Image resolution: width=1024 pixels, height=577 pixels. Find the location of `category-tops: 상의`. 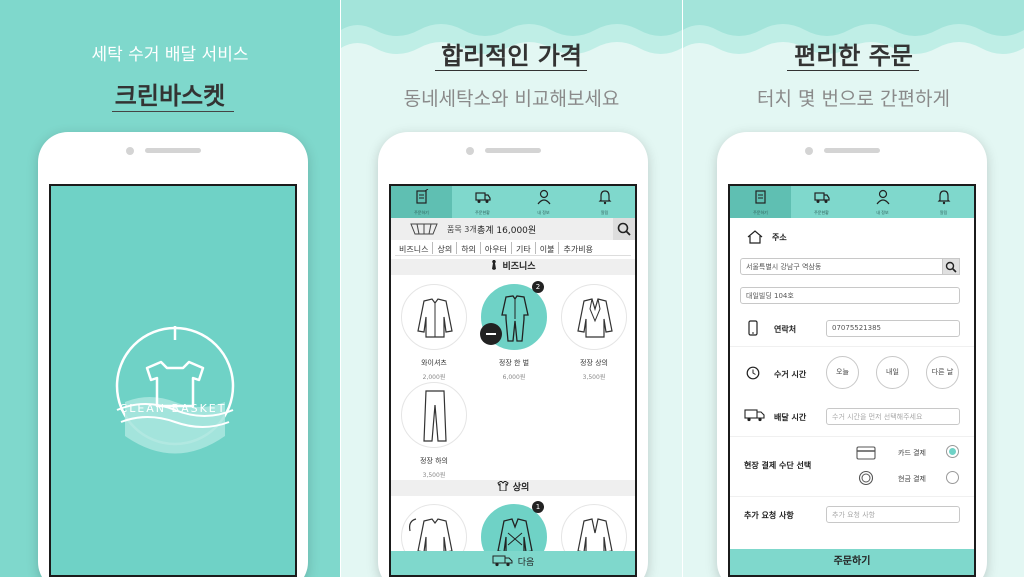

category-tops: 상의 is located at coordinates (445, 248).